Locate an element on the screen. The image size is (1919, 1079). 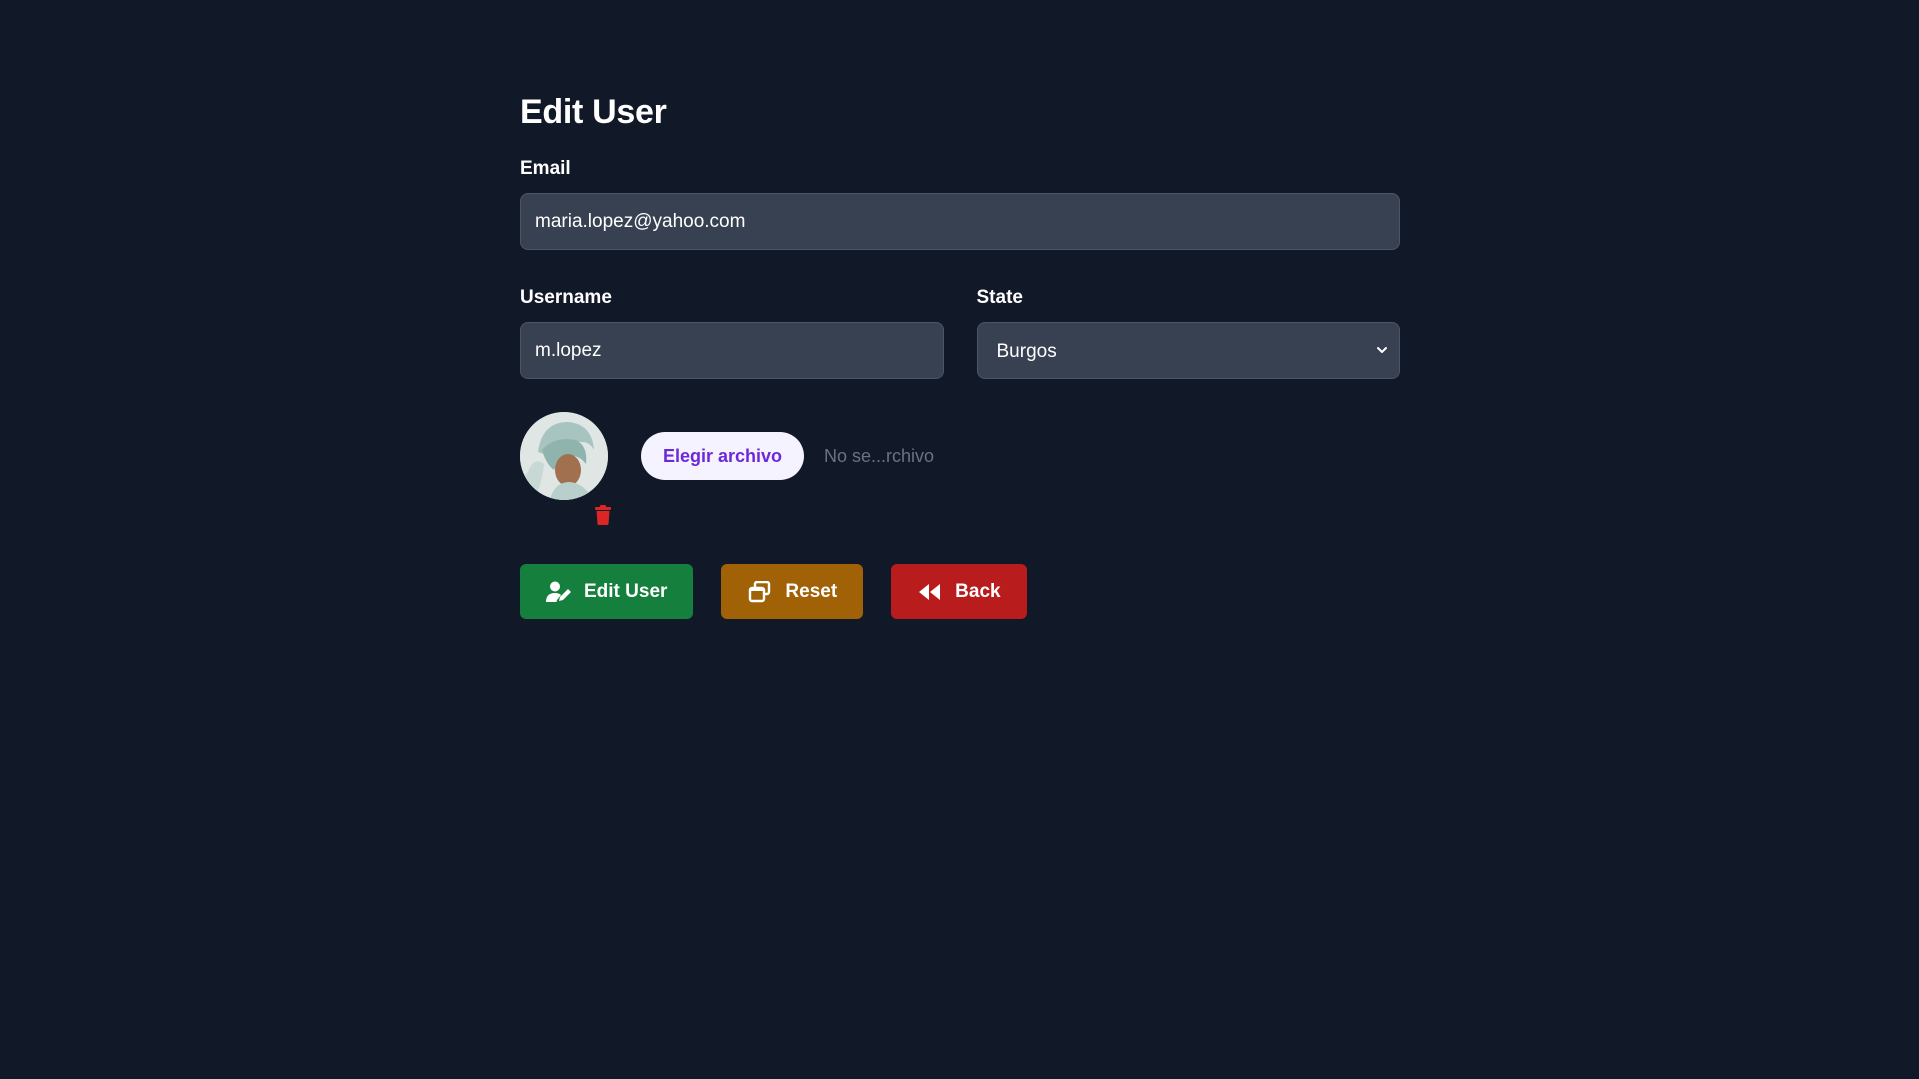
back-button: Back is located at coordinates (959, 591).